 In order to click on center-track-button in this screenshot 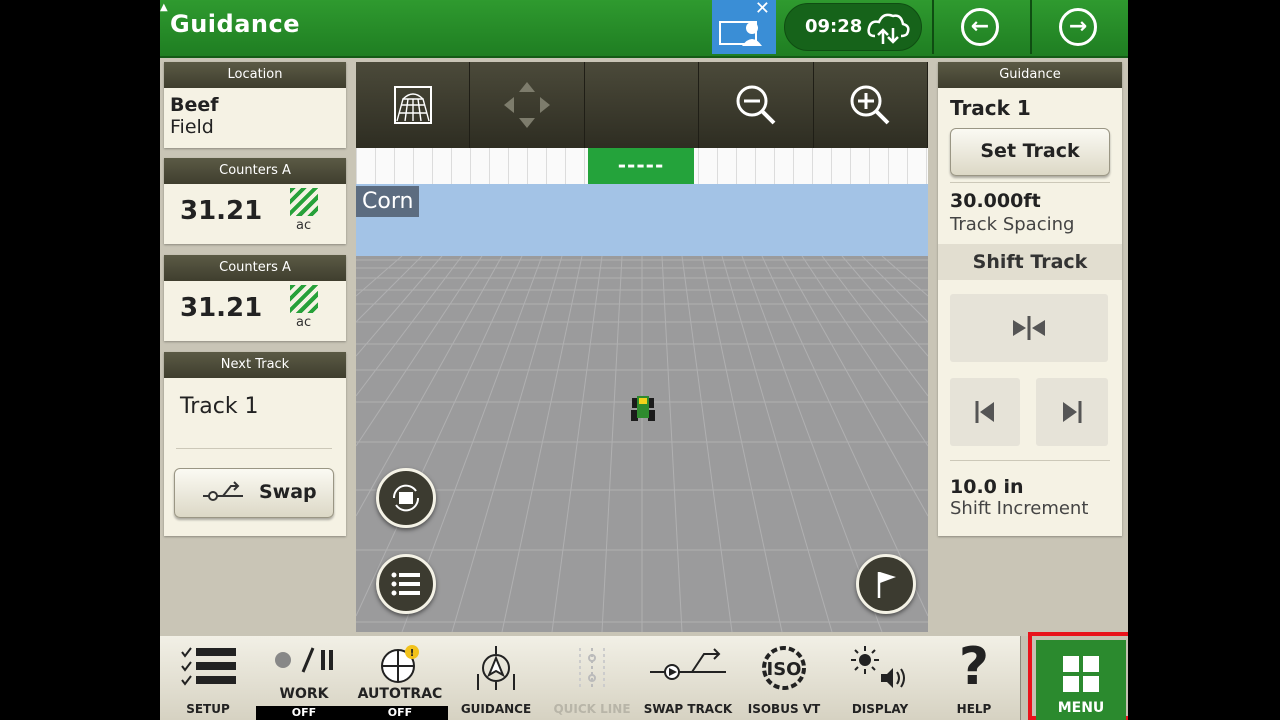, I will do `click(1029, 328)`.